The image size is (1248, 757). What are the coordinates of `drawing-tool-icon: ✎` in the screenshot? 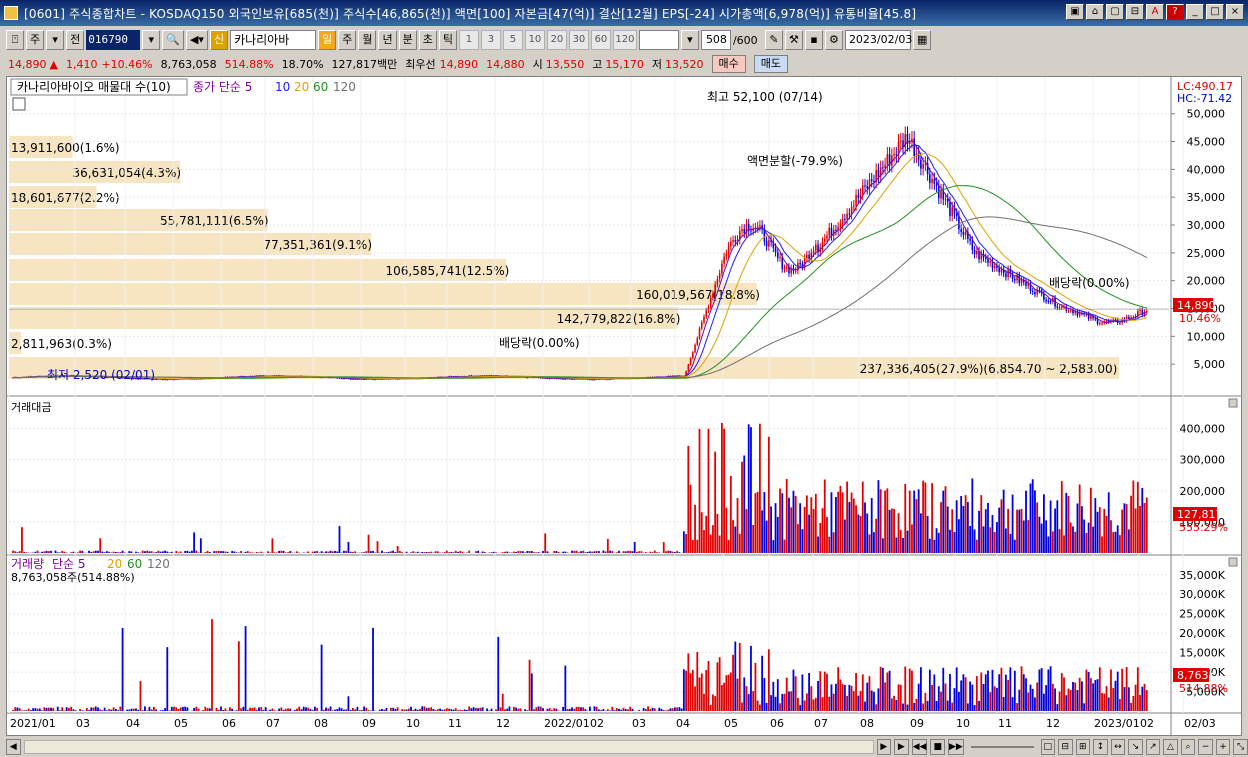 It's located at (773, 40).